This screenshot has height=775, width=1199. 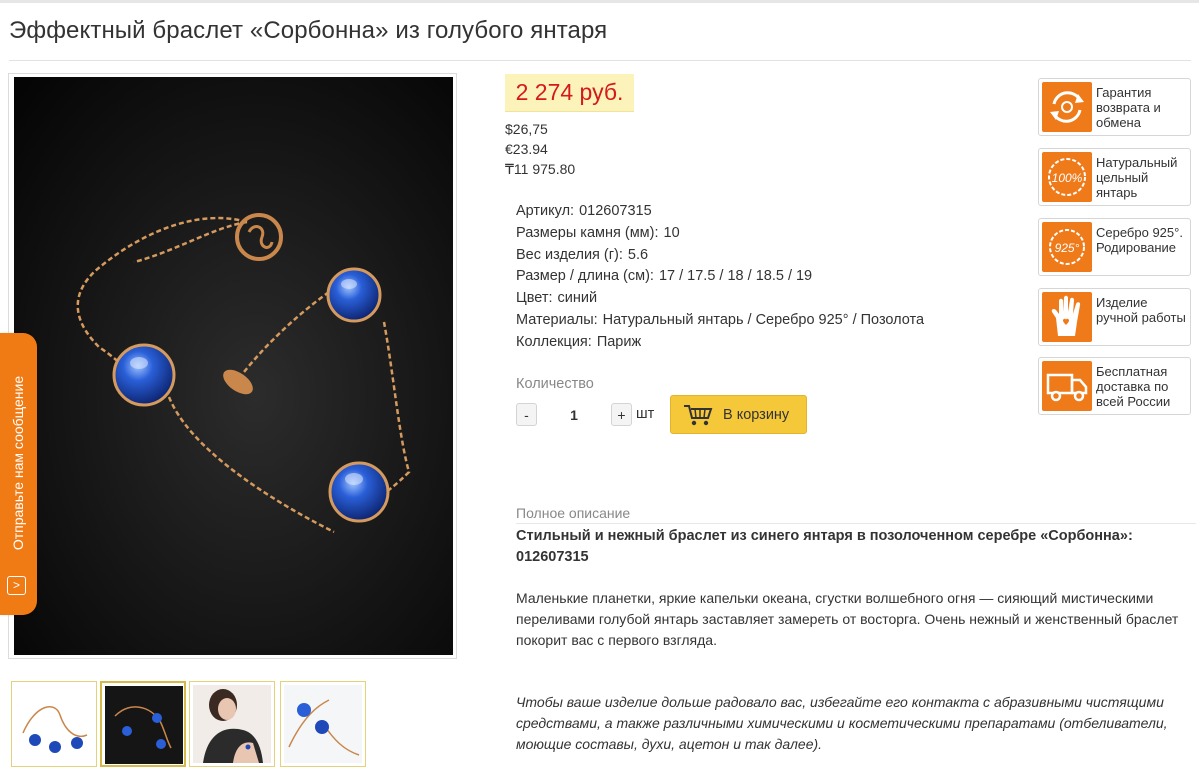 I want to click on natural-amber-100-icon: 100%, so click(x=1067, y=177).